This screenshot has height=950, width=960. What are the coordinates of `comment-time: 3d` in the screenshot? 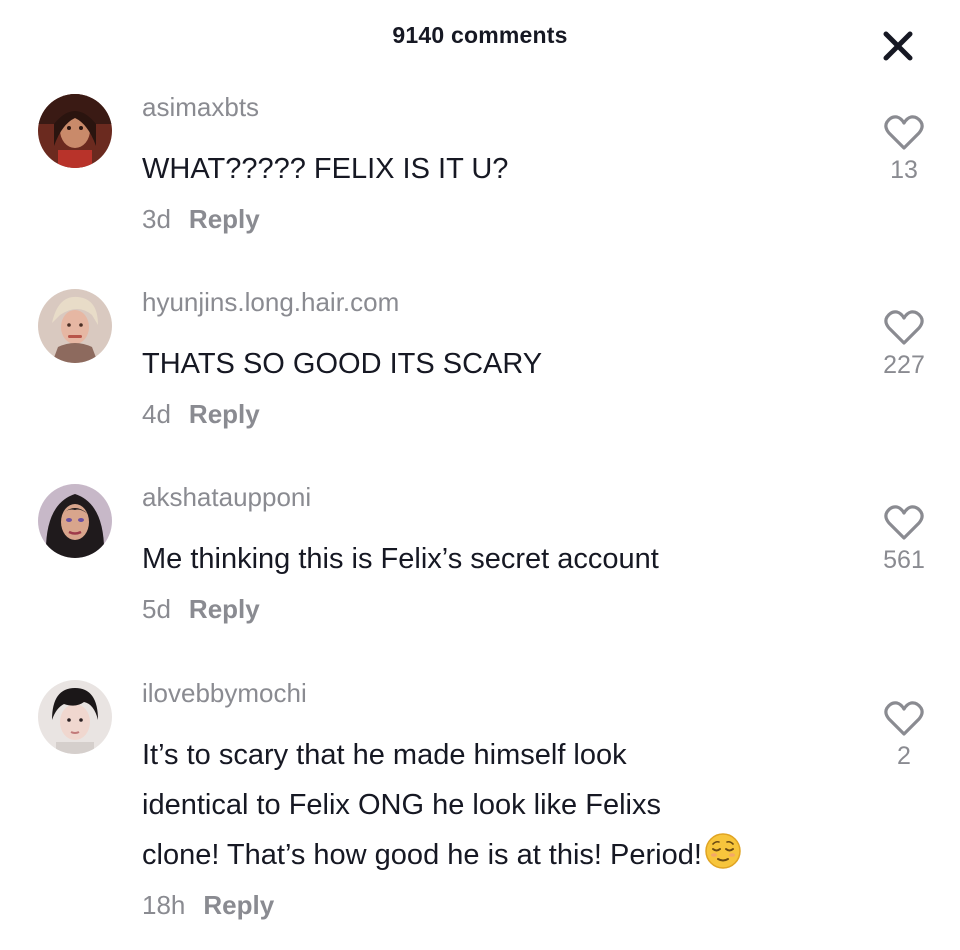 It's located at (156, 219).